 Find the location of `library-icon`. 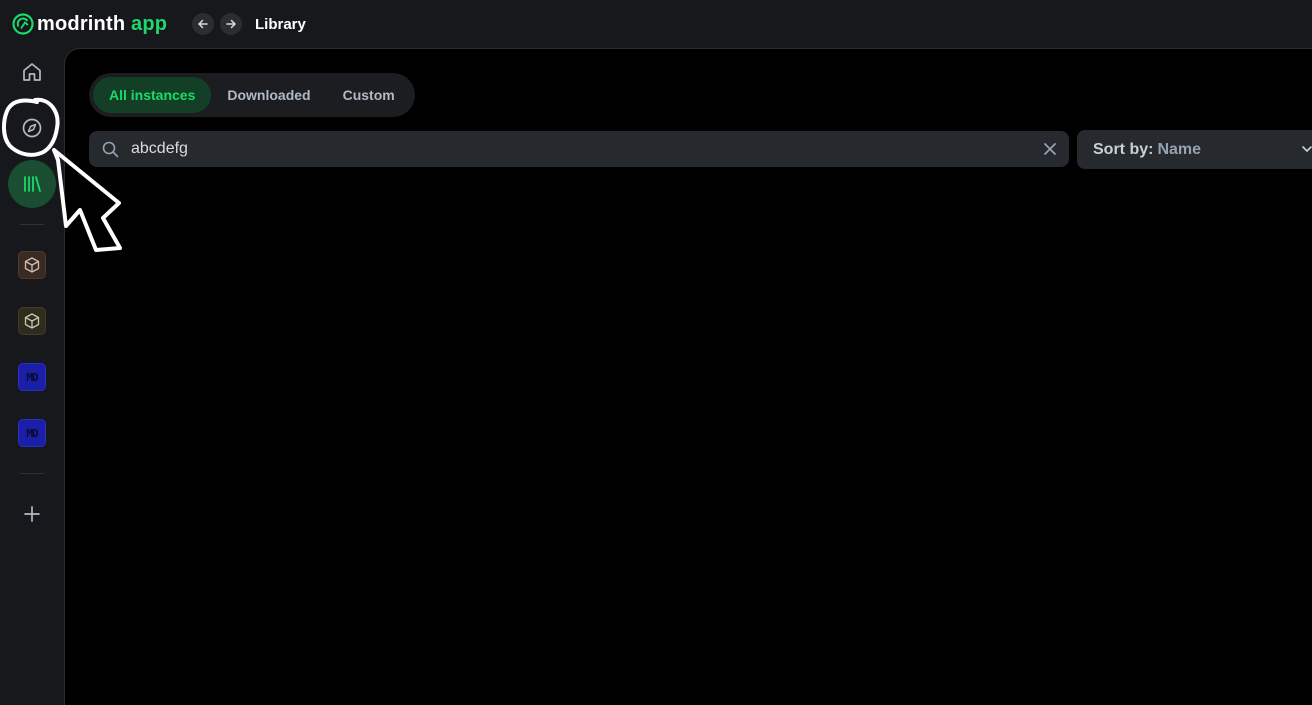

library-icon is located at coordinates (32, 184).